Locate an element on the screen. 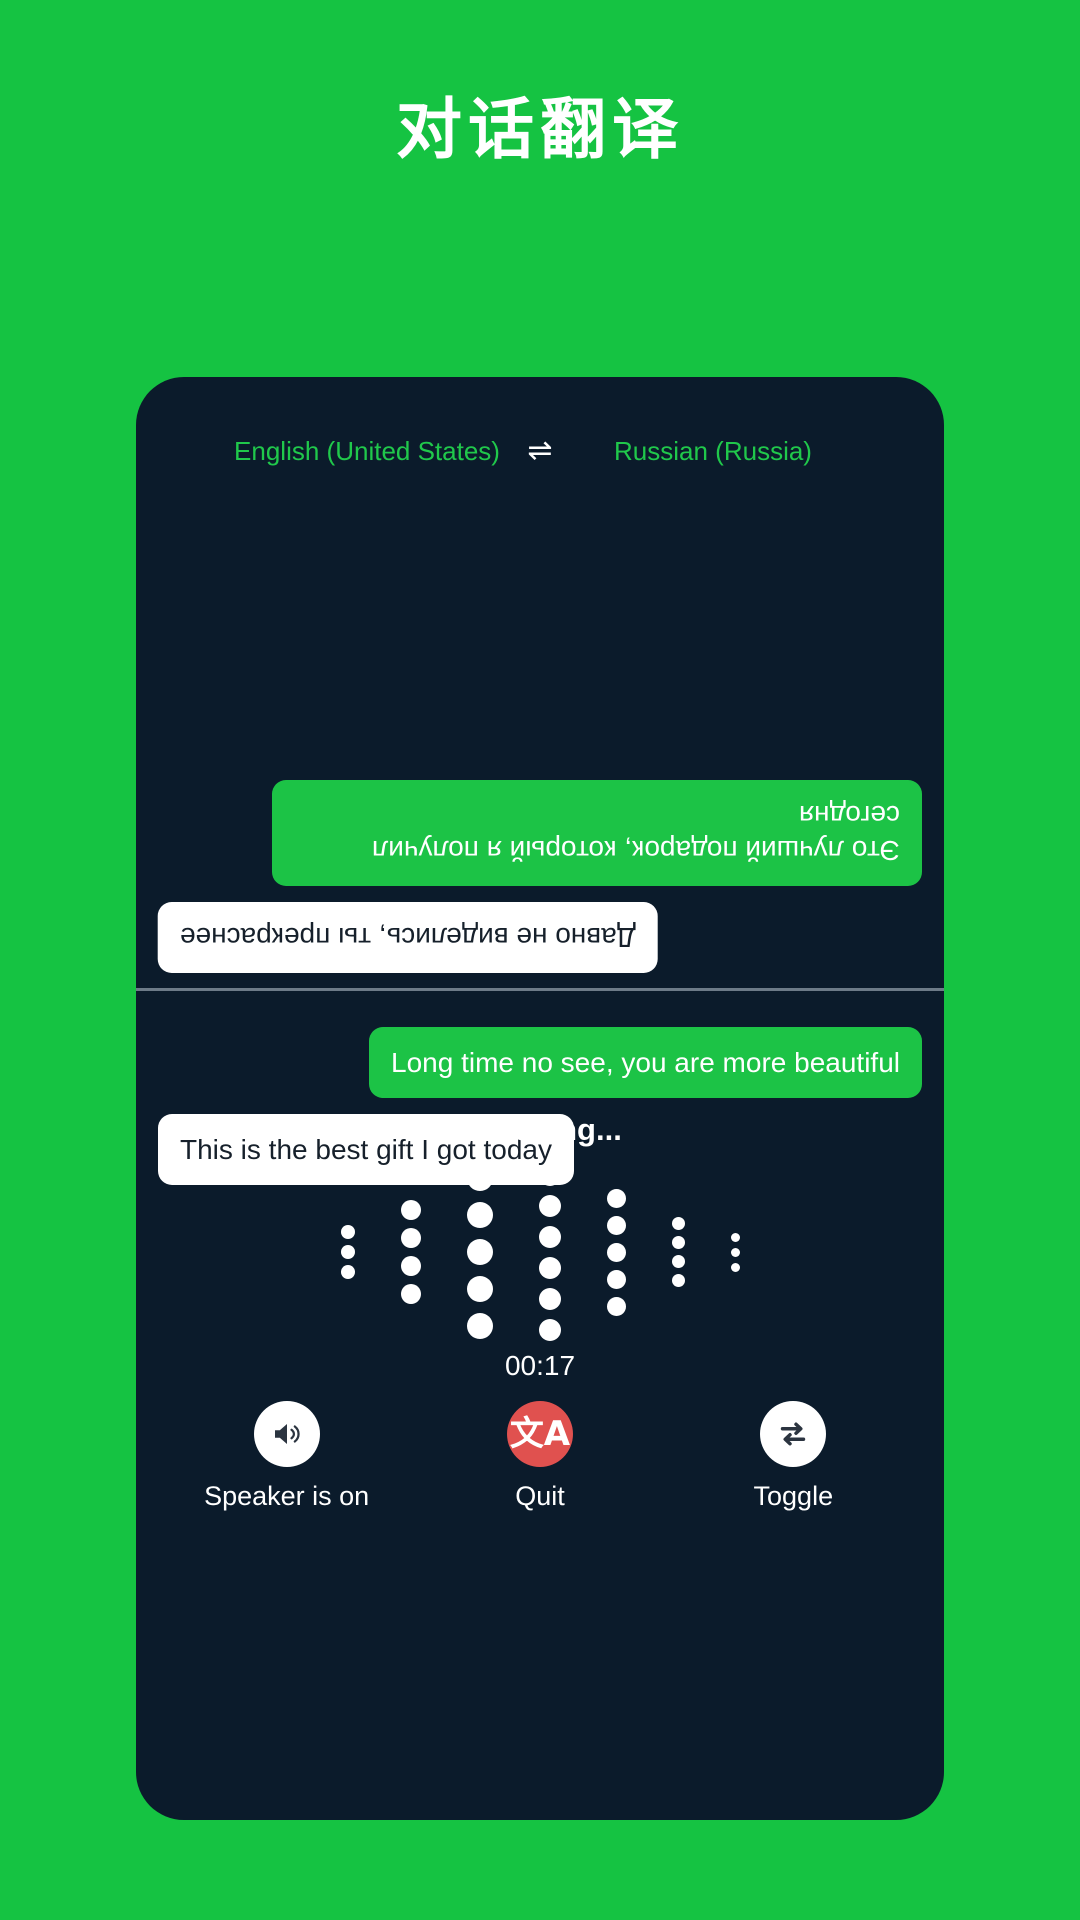  toggle-button: Toggle is located at coordinates (793, 1456).